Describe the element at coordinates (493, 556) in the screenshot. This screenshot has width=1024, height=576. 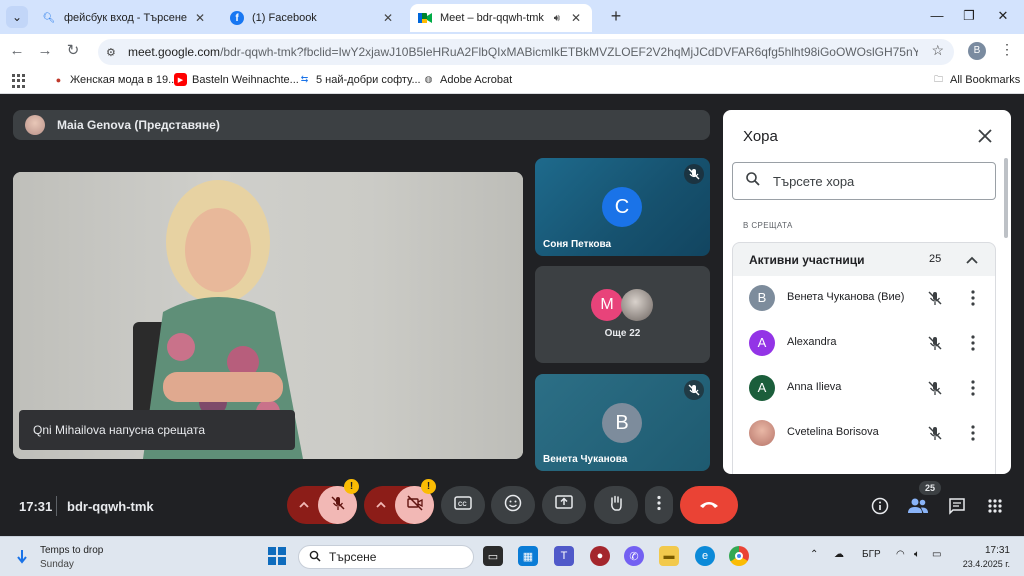
I see `task-view-icon: ▭` at that location.